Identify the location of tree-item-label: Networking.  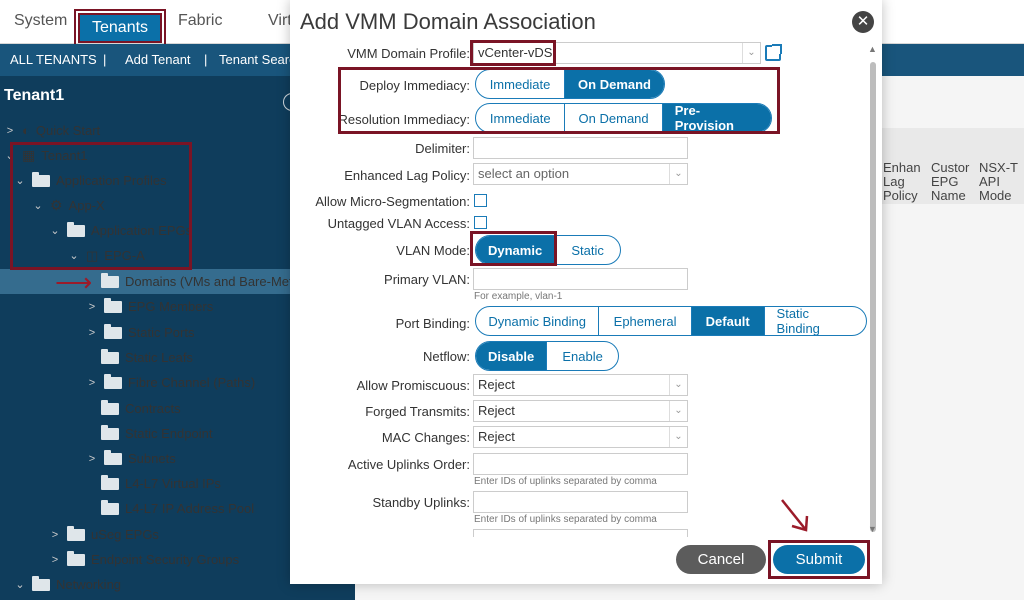
(89, 584).